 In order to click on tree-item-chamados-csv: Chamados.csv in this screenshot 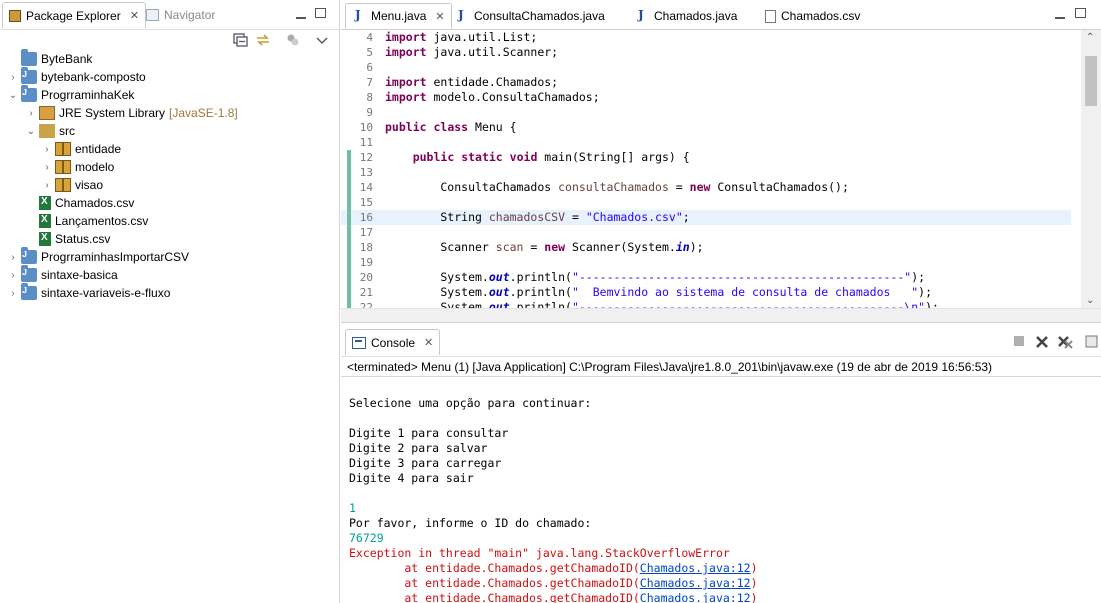, I will do `click(169, 203)`.